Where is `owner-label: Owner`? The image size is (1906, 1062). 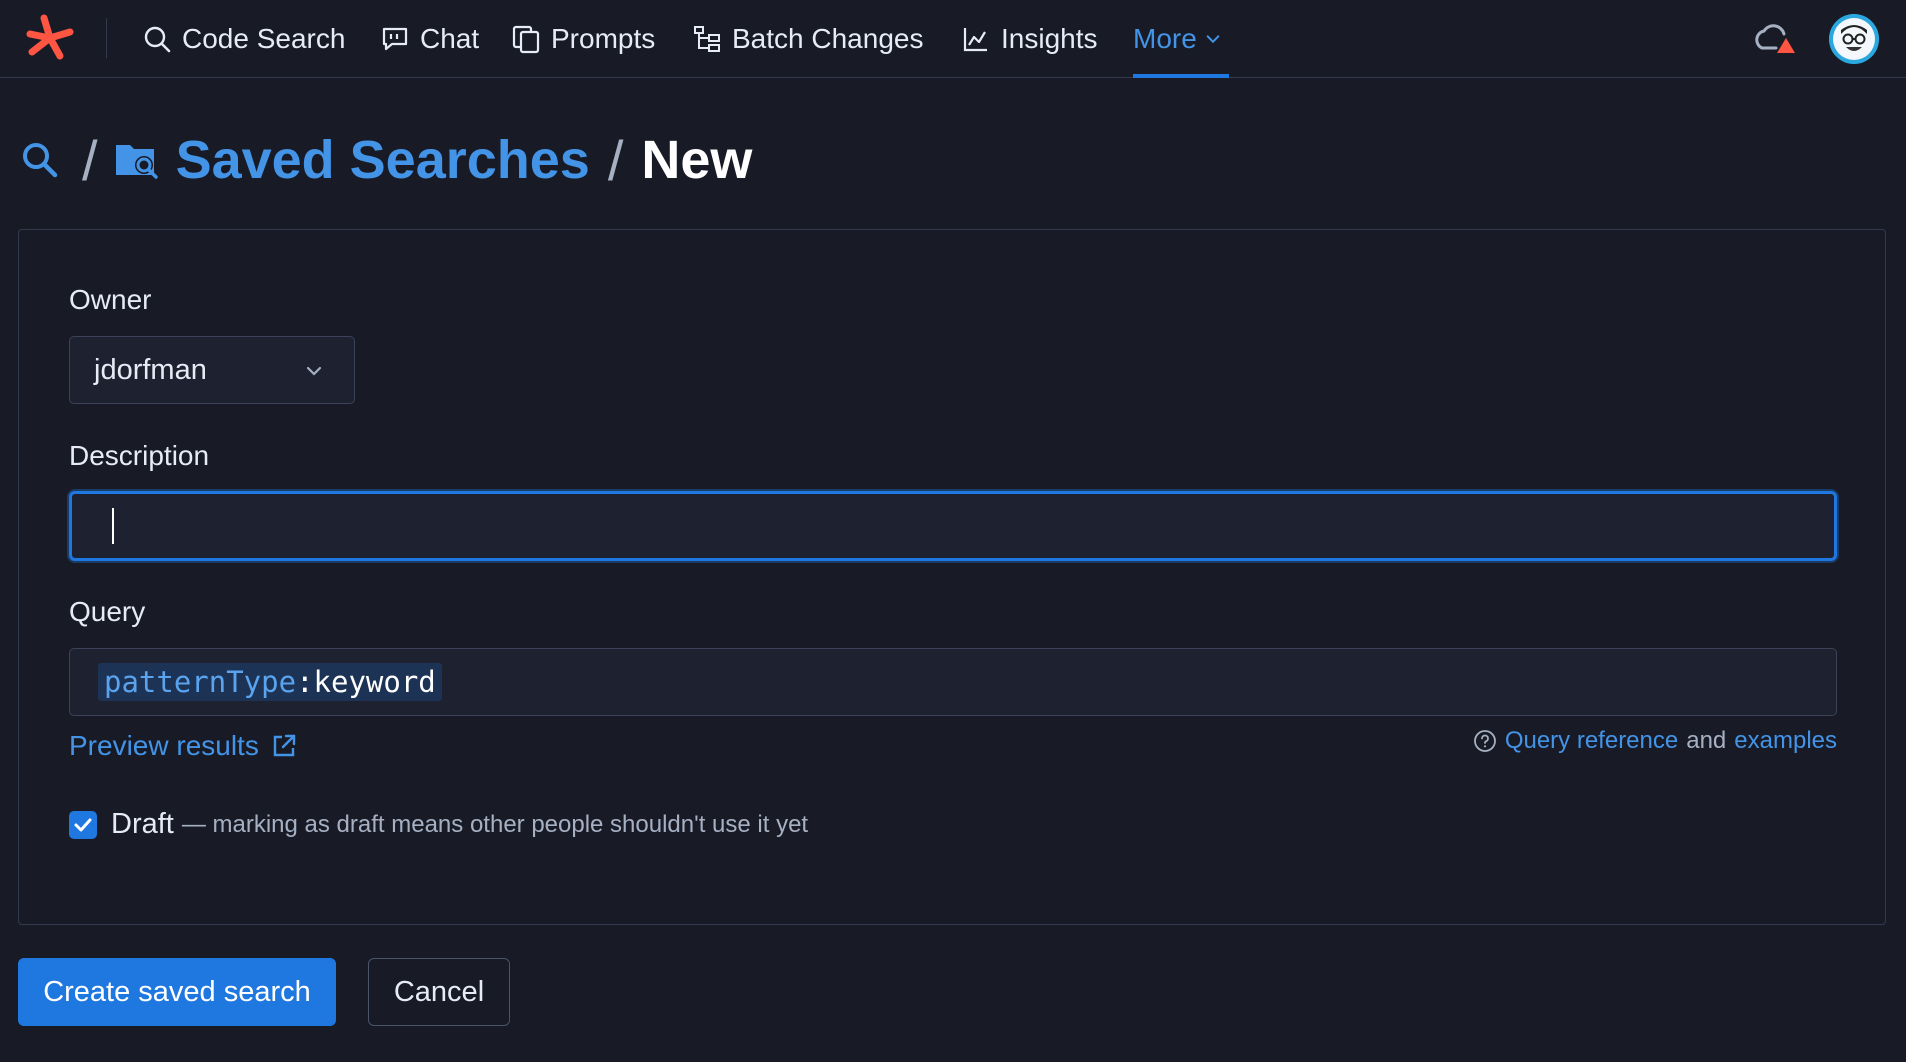
owner-label: Owner is located at coordinates (110, 299).